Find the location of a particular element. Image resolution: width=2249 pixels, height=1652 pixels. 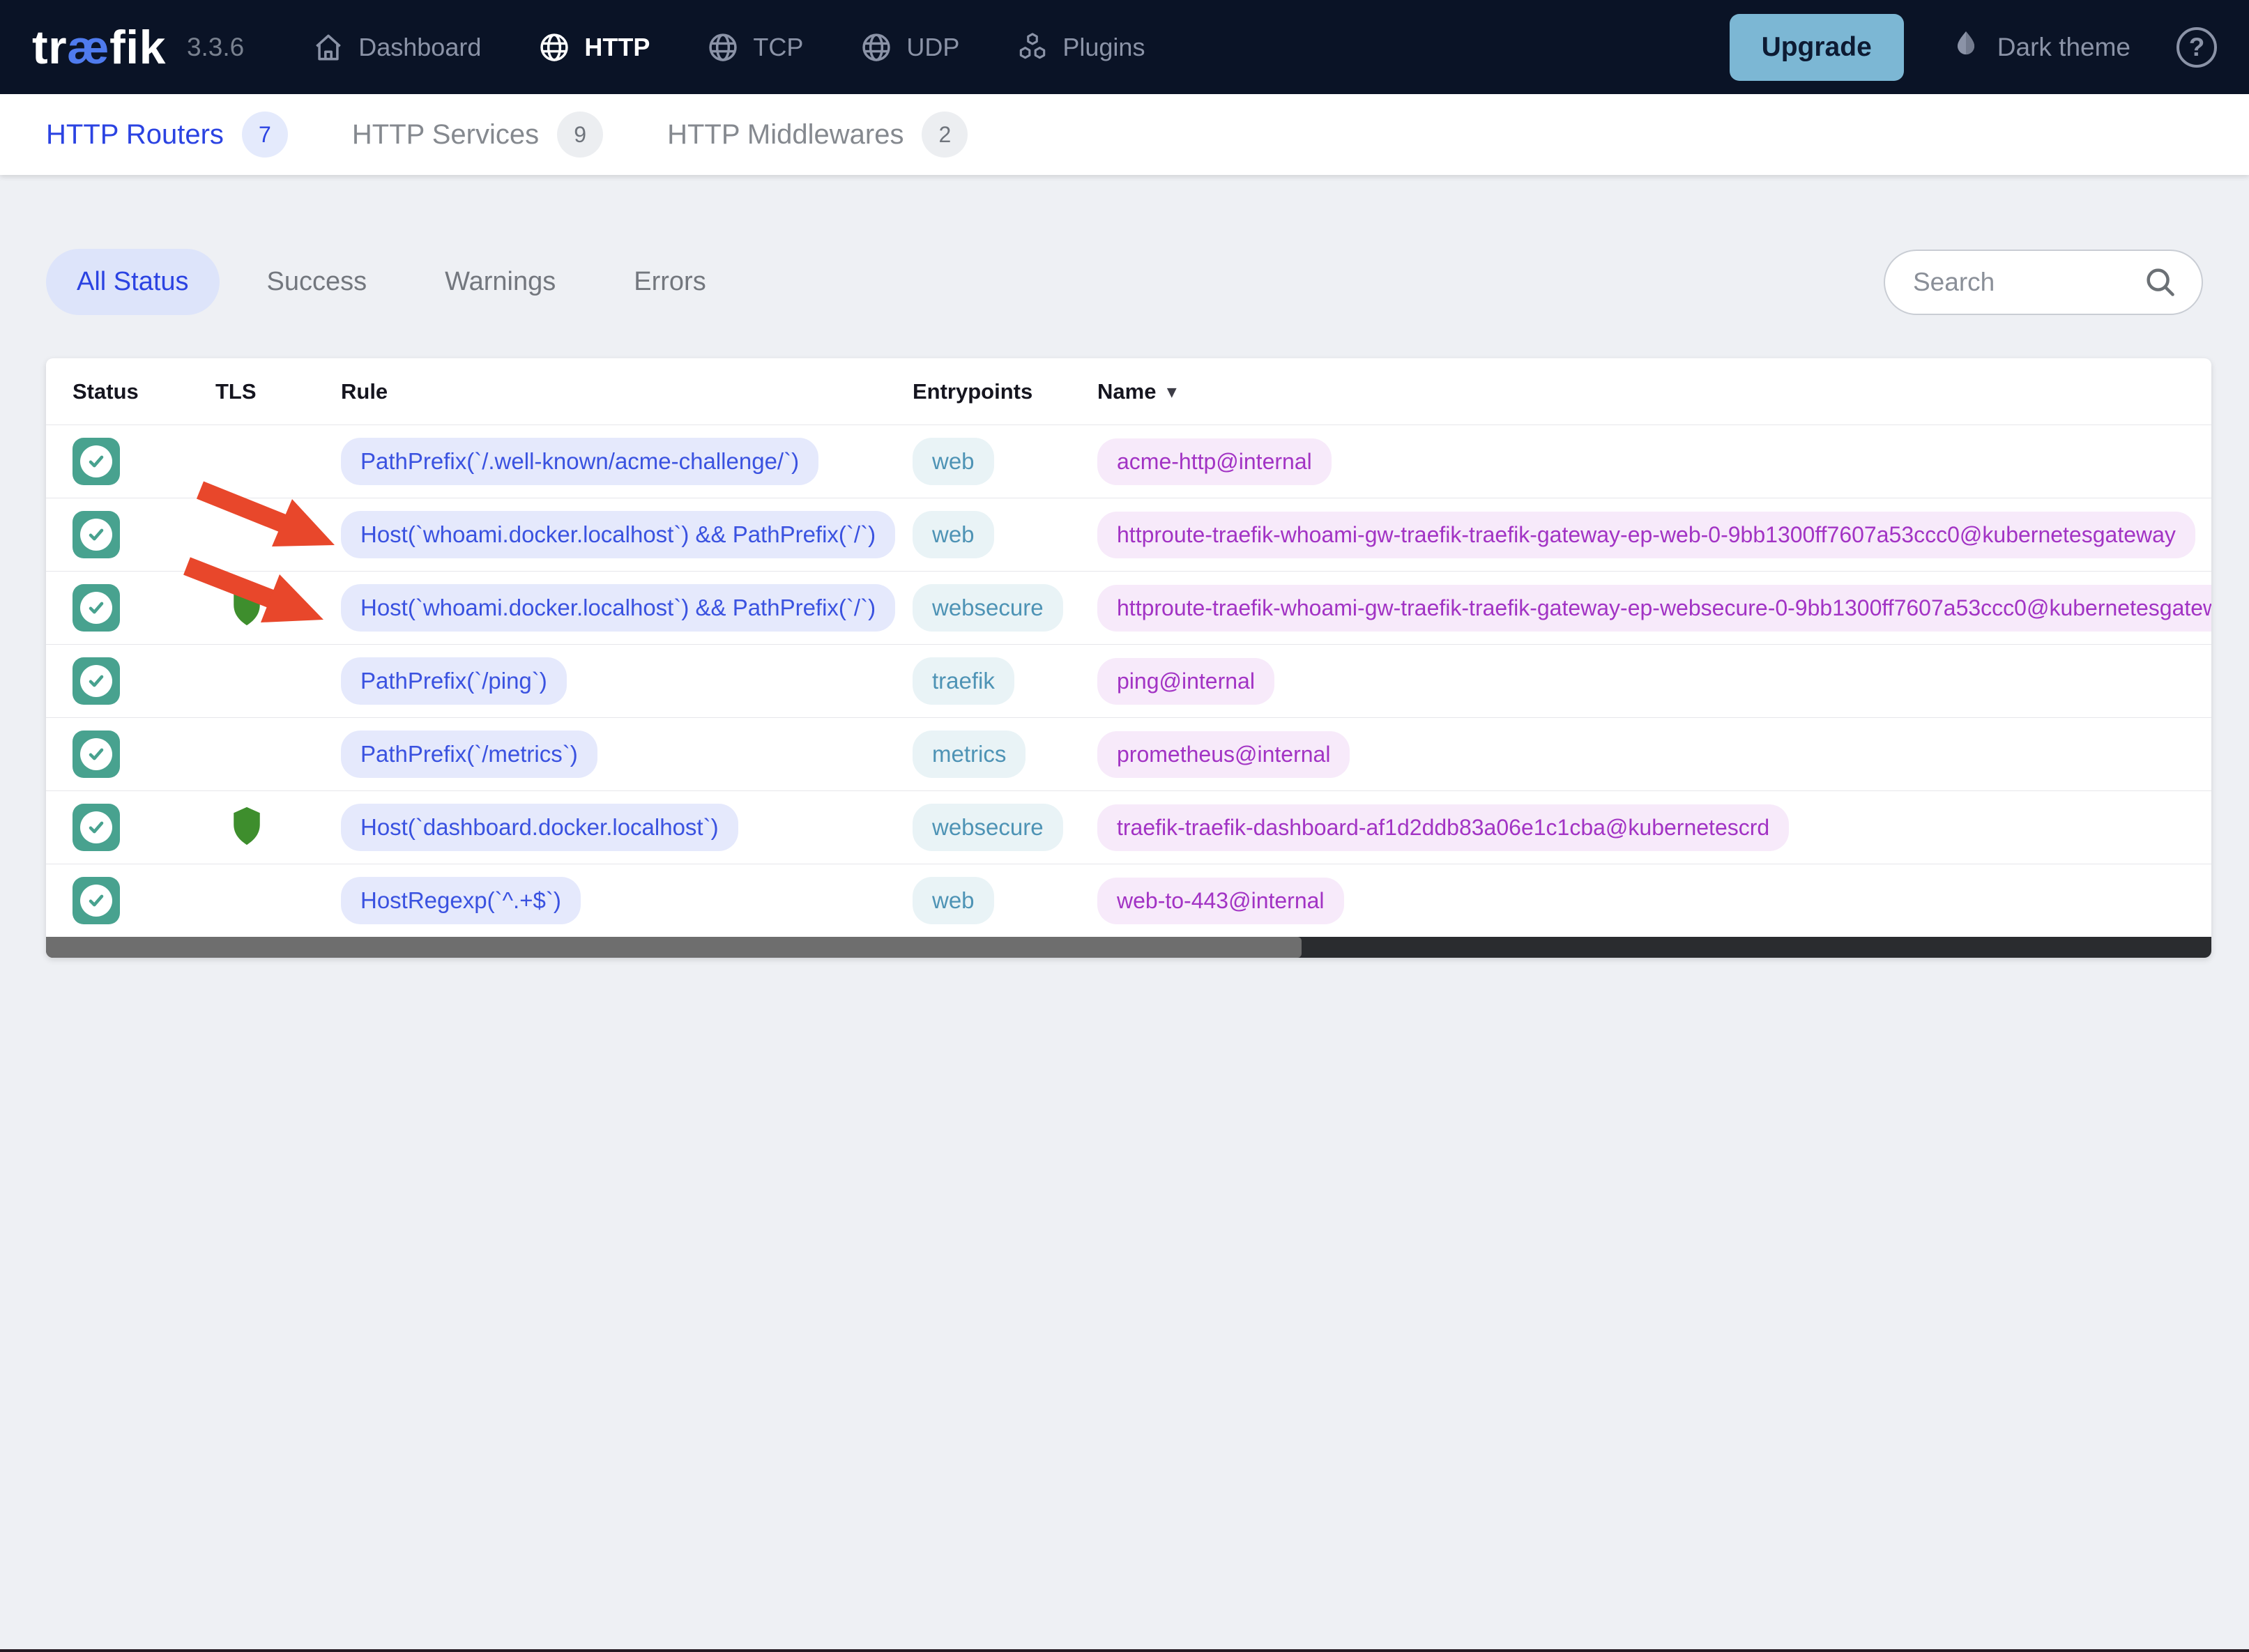

subnav-tab-http-routers: HTTP Routers 7 is located at coordinates (167, 135).